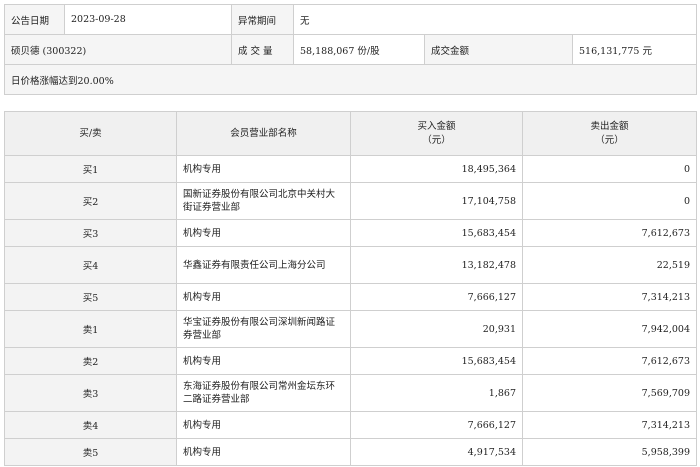  What do you see at coordinates (90, 169) in the screenshot?
I see `seat-side: 买1` at bounding box center [90, 169].